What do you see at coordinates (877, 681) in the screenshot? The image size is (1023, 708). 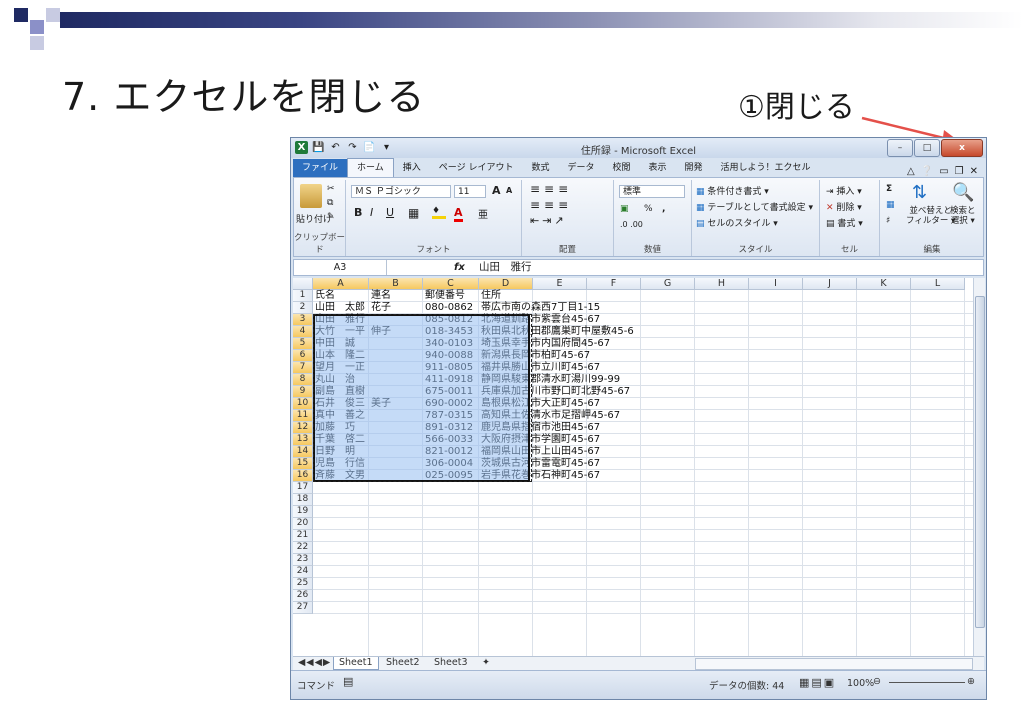 I see `zoom-out-icon: ⊖` at bounding box center [877, 681].